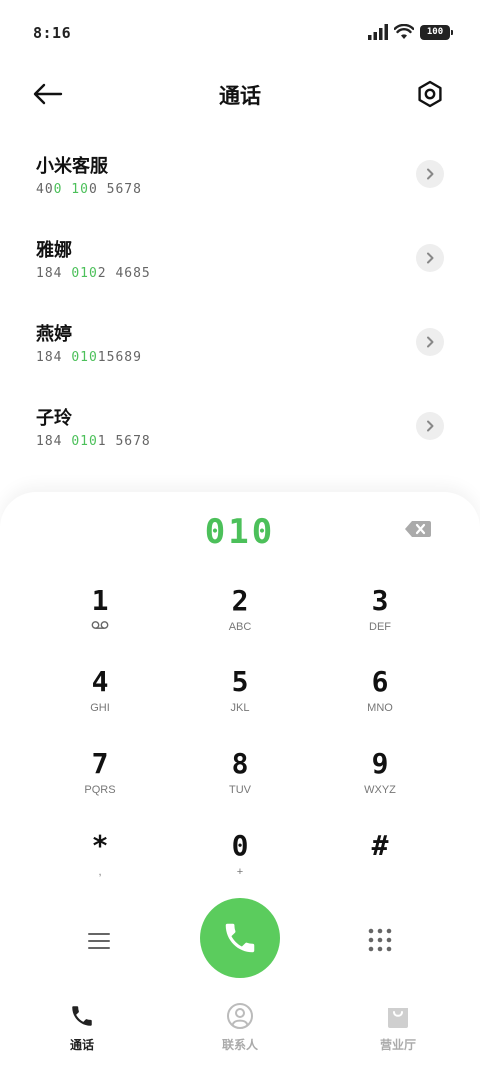 The height and width of the screenshot is (1067, 480). I want to click on key-letters: GHI, so click(100, 708).